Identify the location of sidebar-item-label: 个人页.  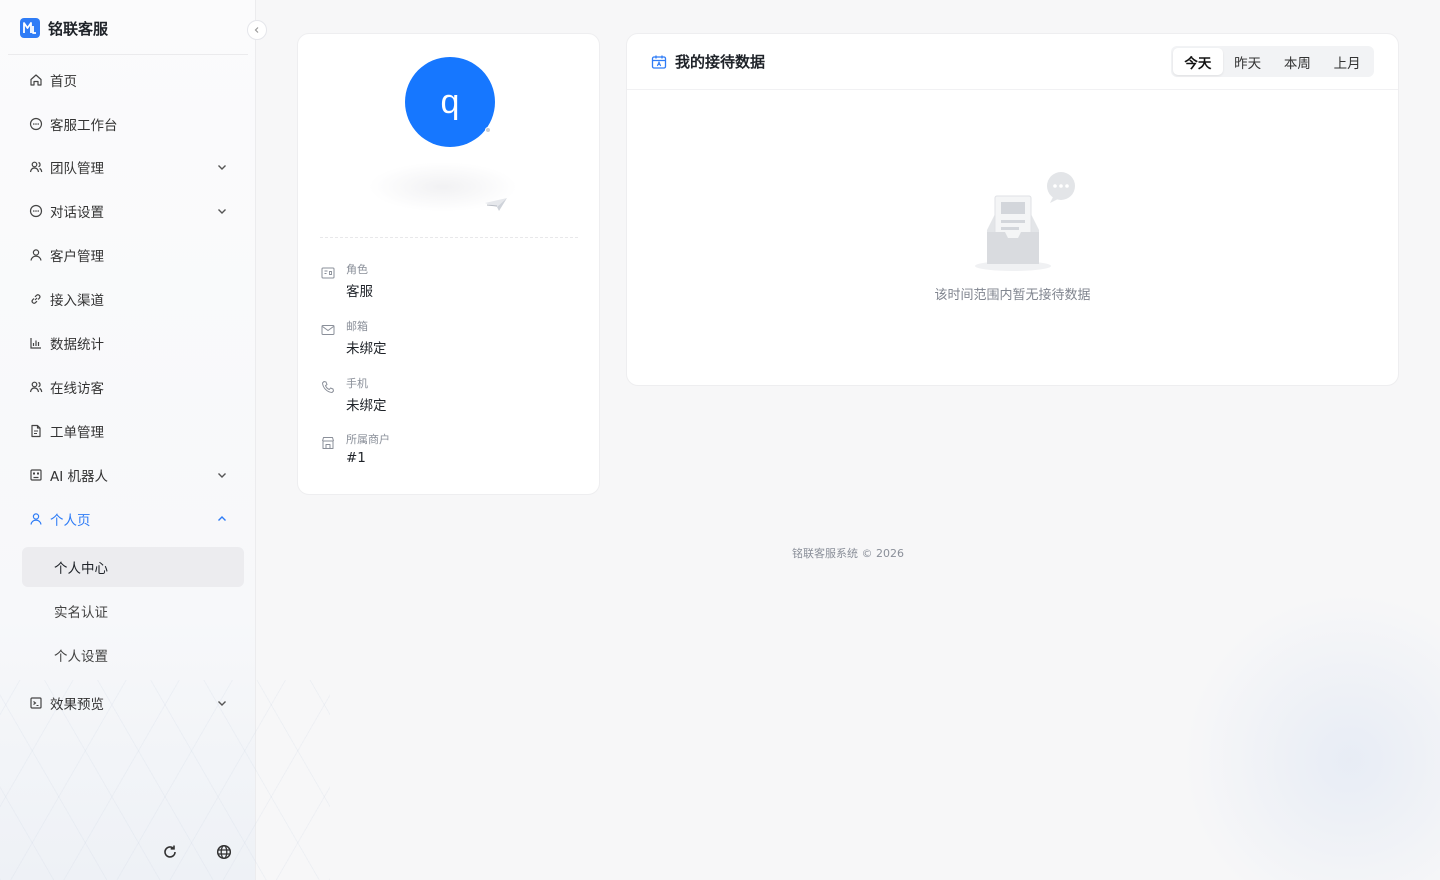
(70, 521).